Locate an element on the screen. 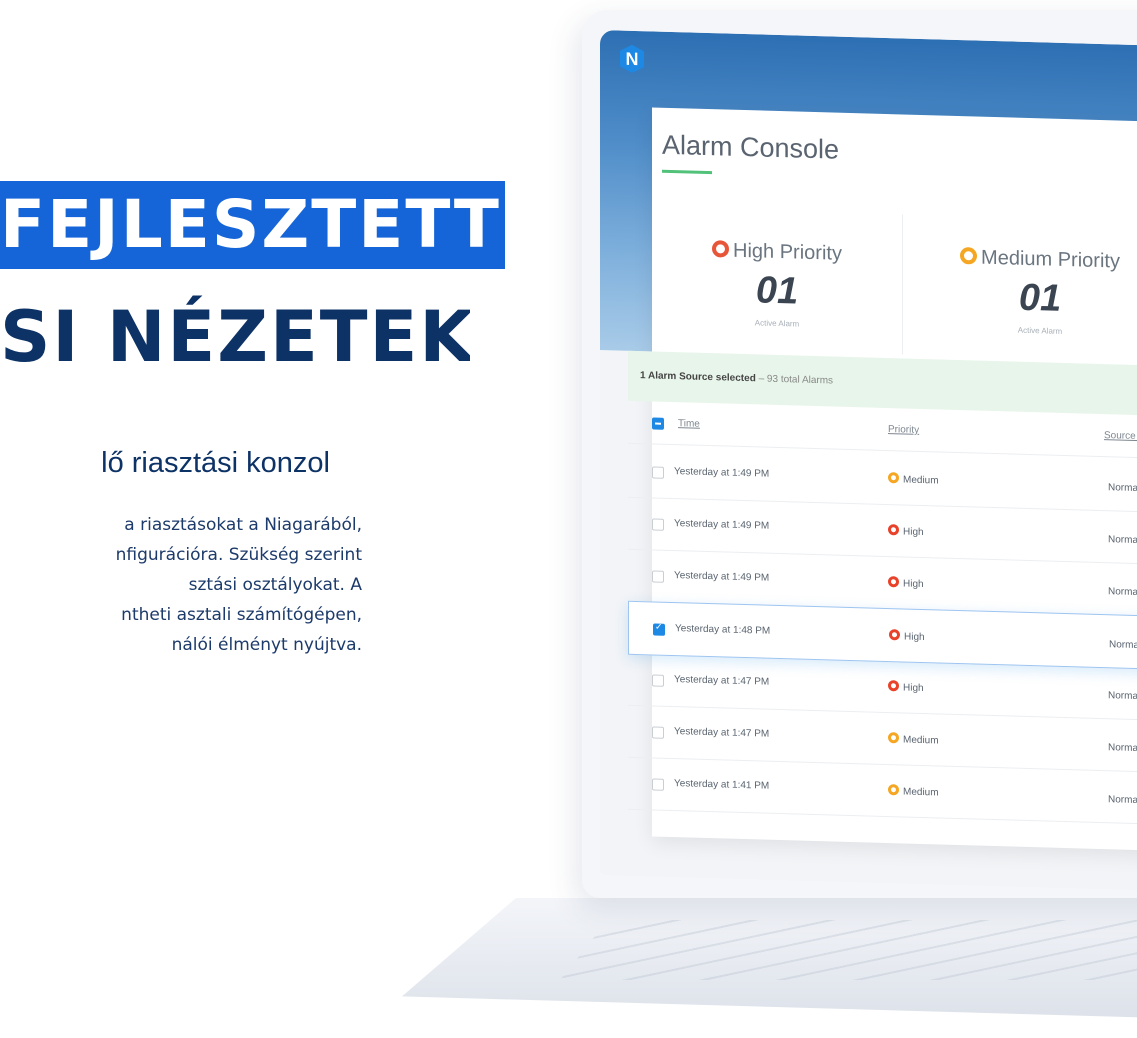 The height and width of the screenshot is (1038, 1137). page-title: Alarm Console is located at coordinates (751, 147).